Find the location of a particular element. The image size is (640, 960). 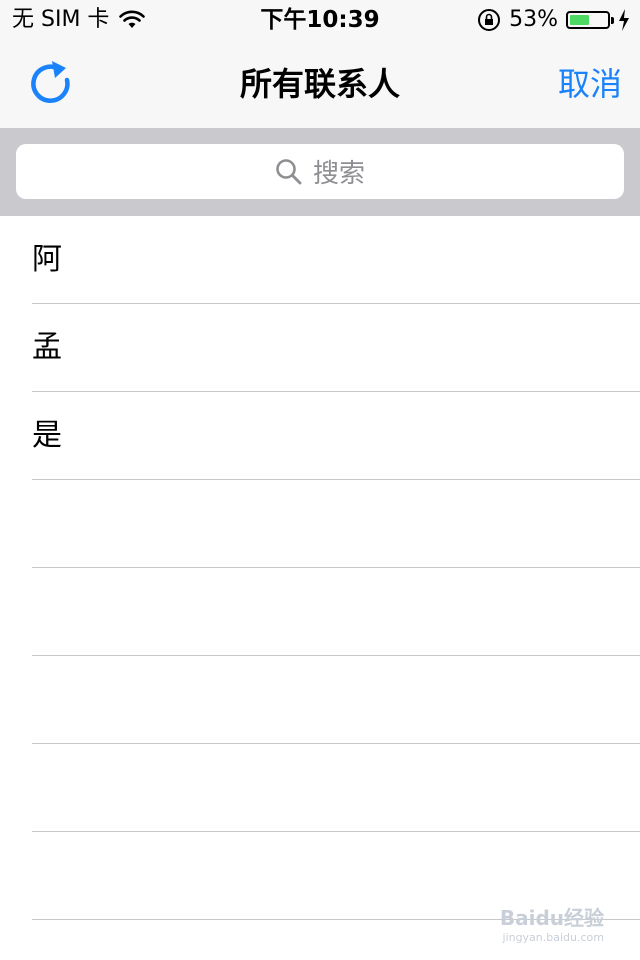

cancel-button: 取消 is located at coordinates (590, 84).